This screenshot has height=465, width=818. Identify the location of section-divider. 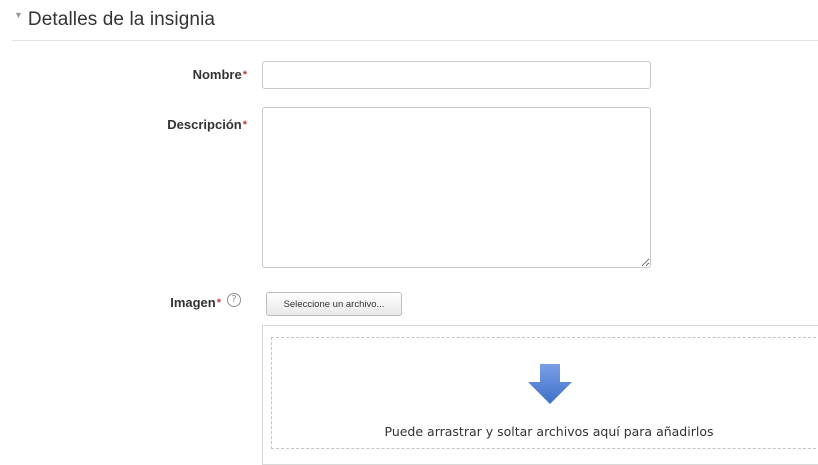
(415, 40).